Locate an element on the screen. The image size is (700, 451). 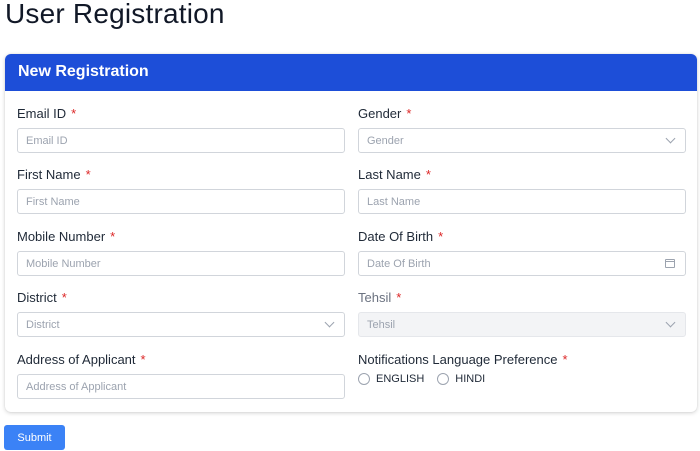
last-name-label: Last Name * is located at coordinates (394, 174).